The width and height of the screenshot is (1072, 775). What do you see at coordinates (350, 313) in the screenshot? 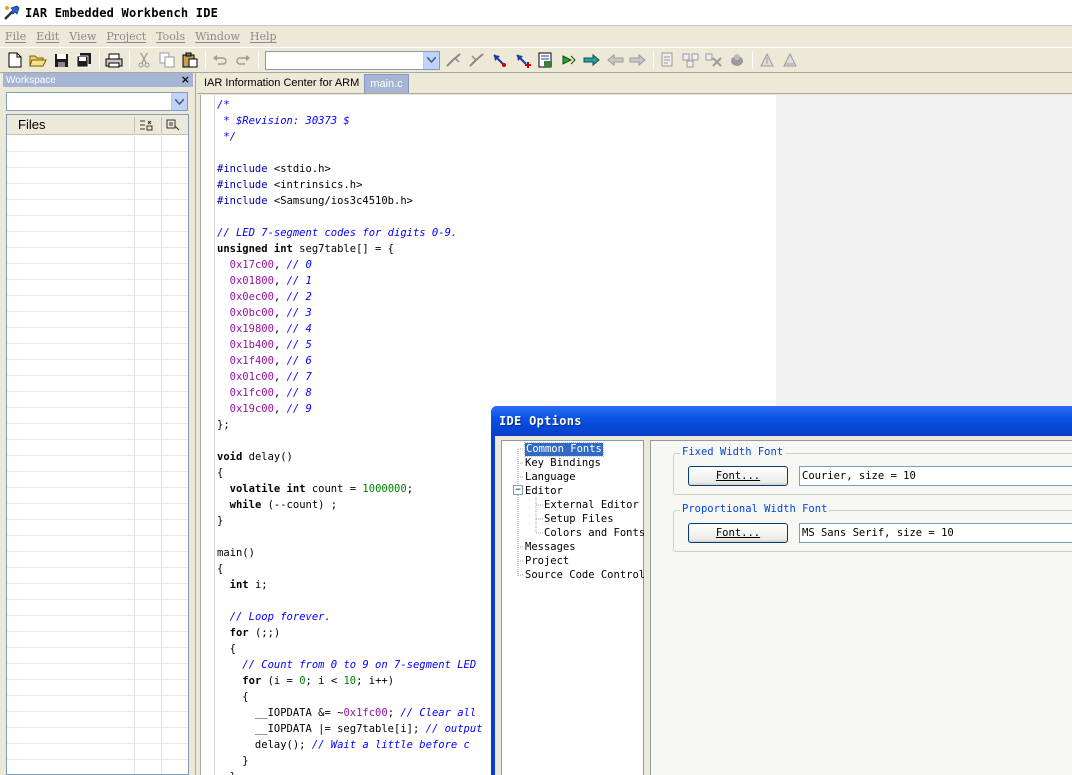
I see `code-line: 0x0bc00, // 3` at bounding box center [350, 313].